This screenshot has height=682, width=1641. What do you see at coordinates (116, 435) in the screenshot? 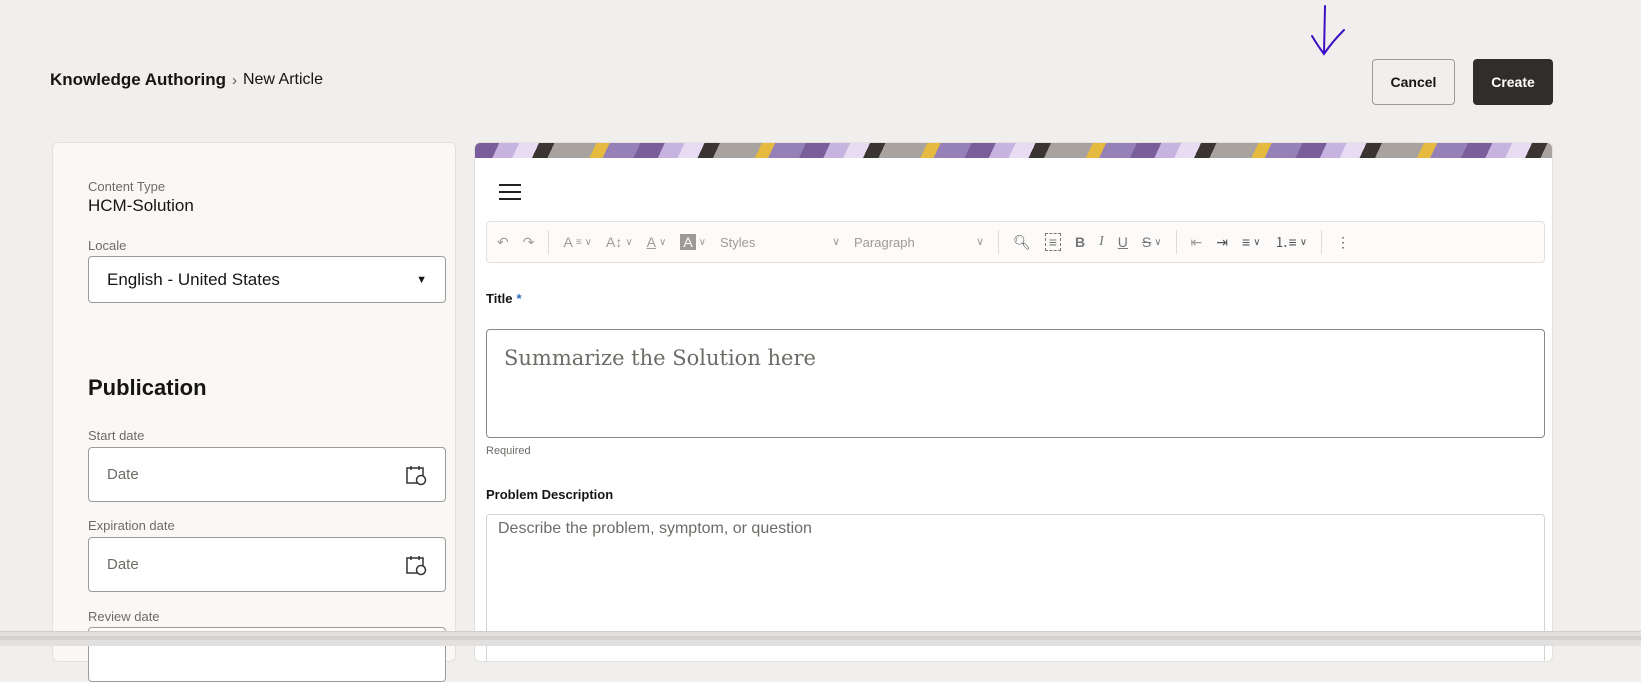
I see `start-date-label: Start date` at bounding box center [116, 435].